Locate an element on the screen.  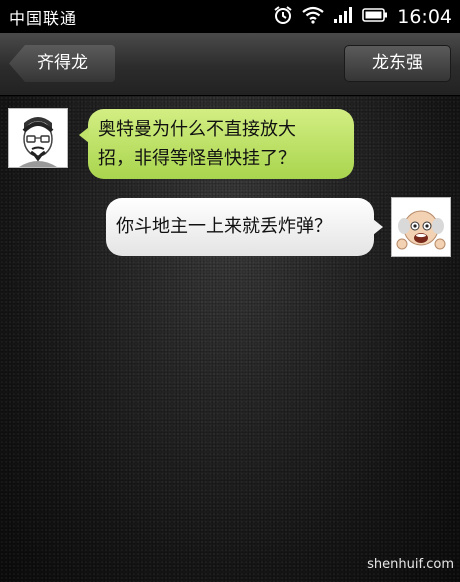
outgoing-message-bubble: 你斗地主一上来就丢炸弹？ is located at coordinates (244, 227).